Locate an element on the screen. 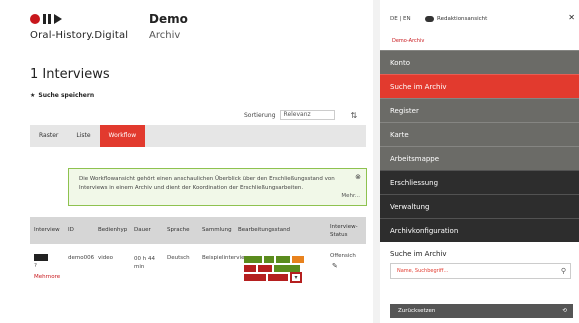 This screenshot has height=323, width=579. sidebar-item-verwaltung: Verwaltung is located at coordinates (479, 206).